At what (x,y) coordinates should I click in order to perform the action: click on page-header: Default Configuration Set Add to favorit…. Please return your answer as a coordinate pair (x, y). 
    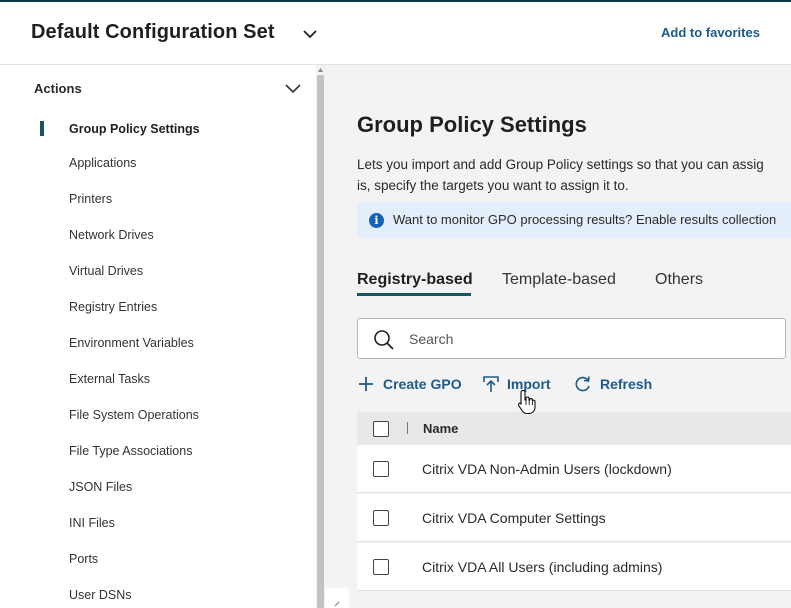
    Looking at the image, I should click on (395, 33).